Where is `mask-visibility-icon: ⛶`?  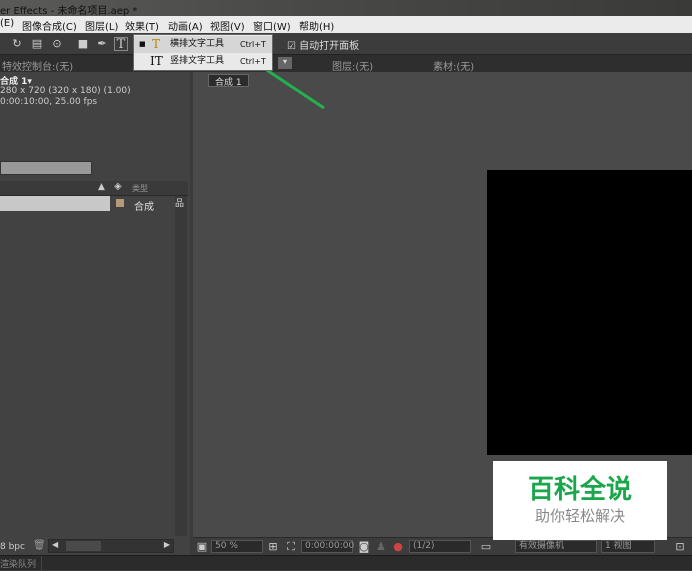
mask-visibility-icon: ⛶ is located at coordinates (291, 547).